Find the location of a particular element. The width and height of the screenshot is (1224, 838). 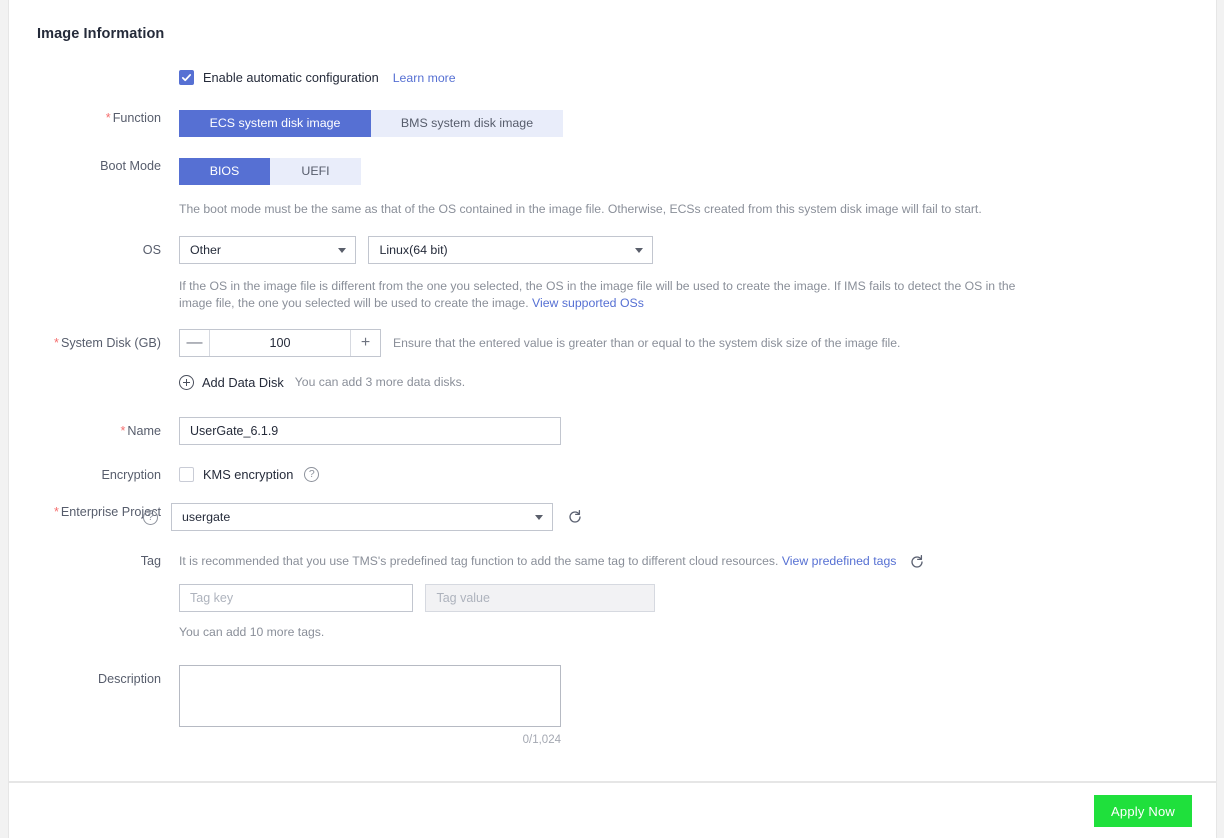

image-name-input is located at coordinates (370, 431).